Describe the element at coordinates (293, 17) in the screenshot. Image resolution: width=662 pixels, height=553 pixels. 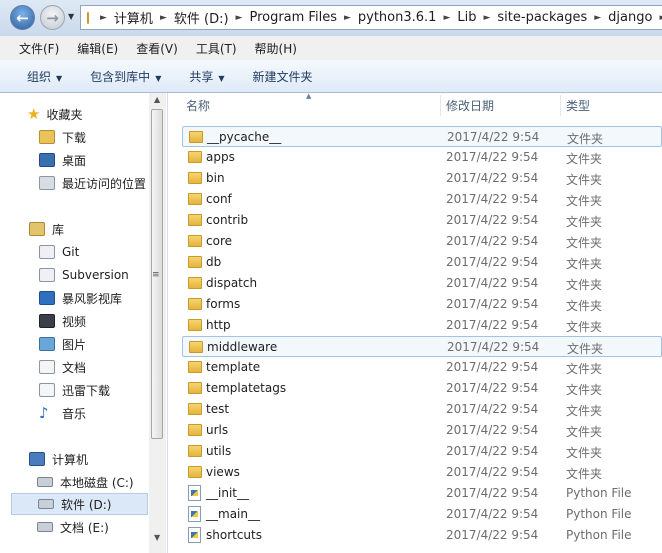
I see `breadcrumb-program-files: Program Files` at that location.